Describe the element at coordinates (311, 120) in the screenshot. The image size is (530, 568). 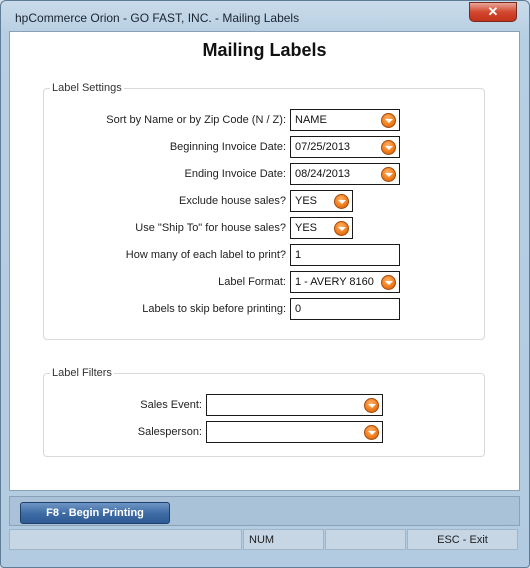
I see `sort-by-value: NAME` at that location.